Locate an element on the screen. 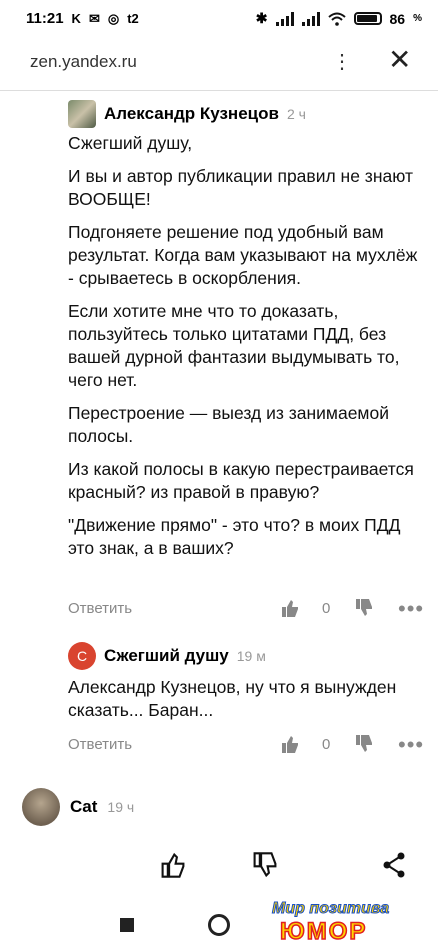 The height and width of the screenshot is (950, 438). battery-level: 86 is located at coordinates (397, 18).